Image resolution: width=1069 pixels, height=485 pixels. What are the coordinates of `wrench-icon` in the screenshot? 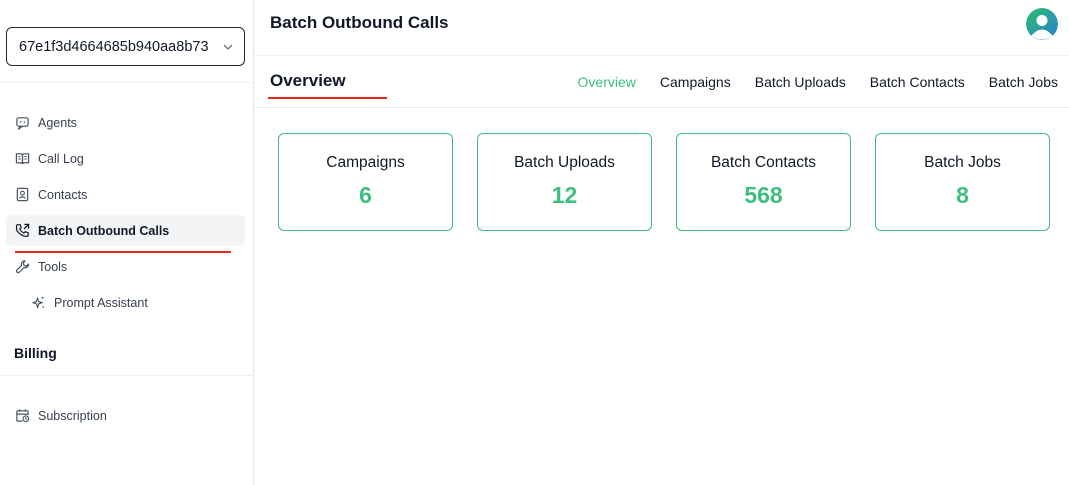 It's located at (22, 267).